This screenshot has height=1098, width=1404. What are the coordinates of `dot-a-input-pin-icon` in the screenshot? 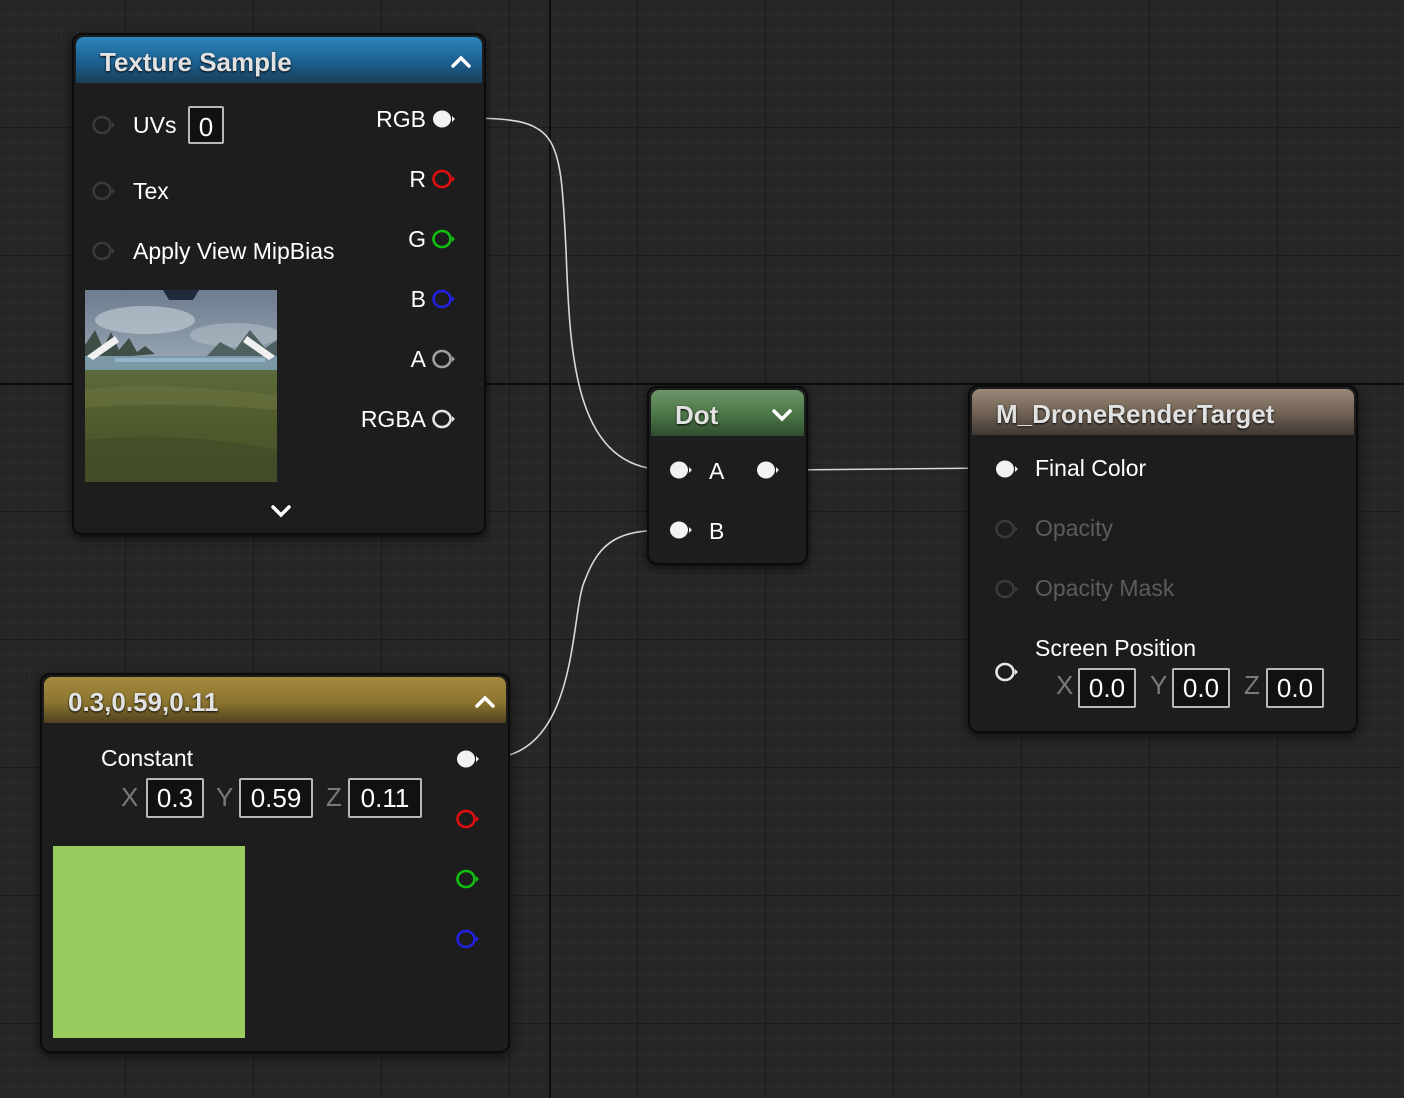 It's located at (681, 470).